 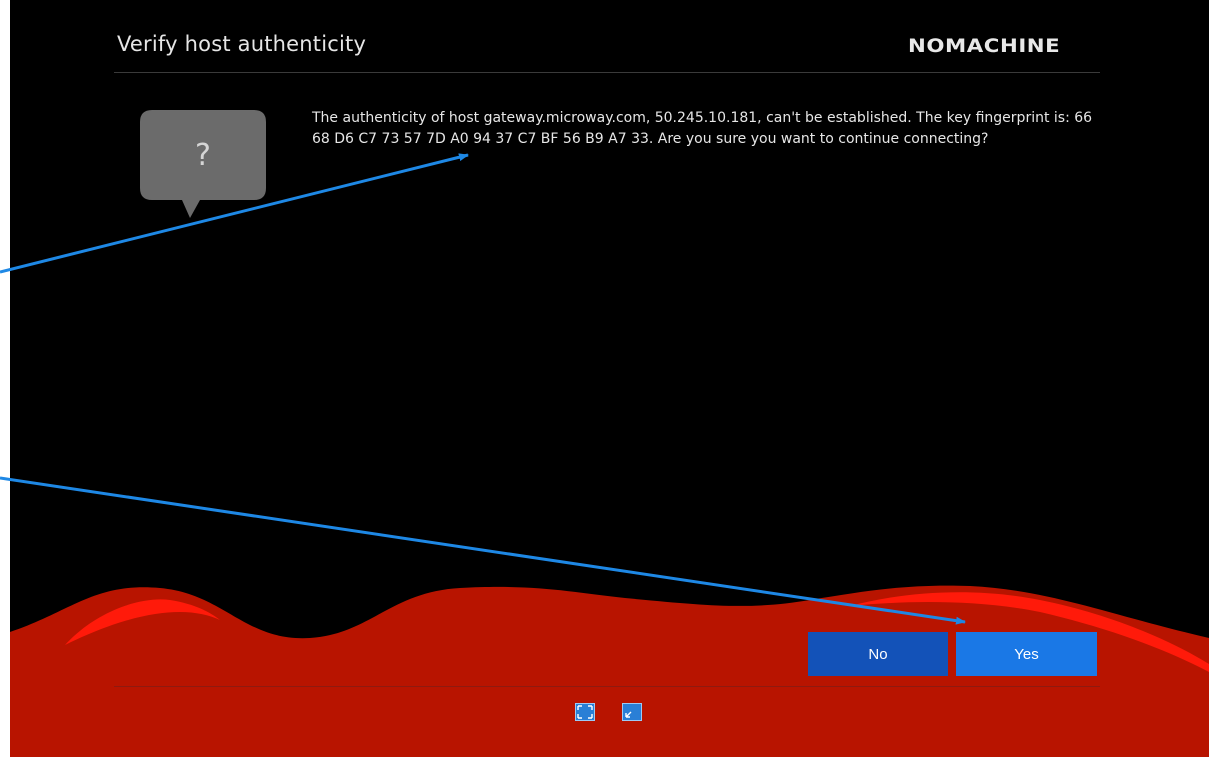 What do you see at coordinates (1026, 654) in the screenshot?
I see `yes-button: Yes` at bounding box center [1026, 654].